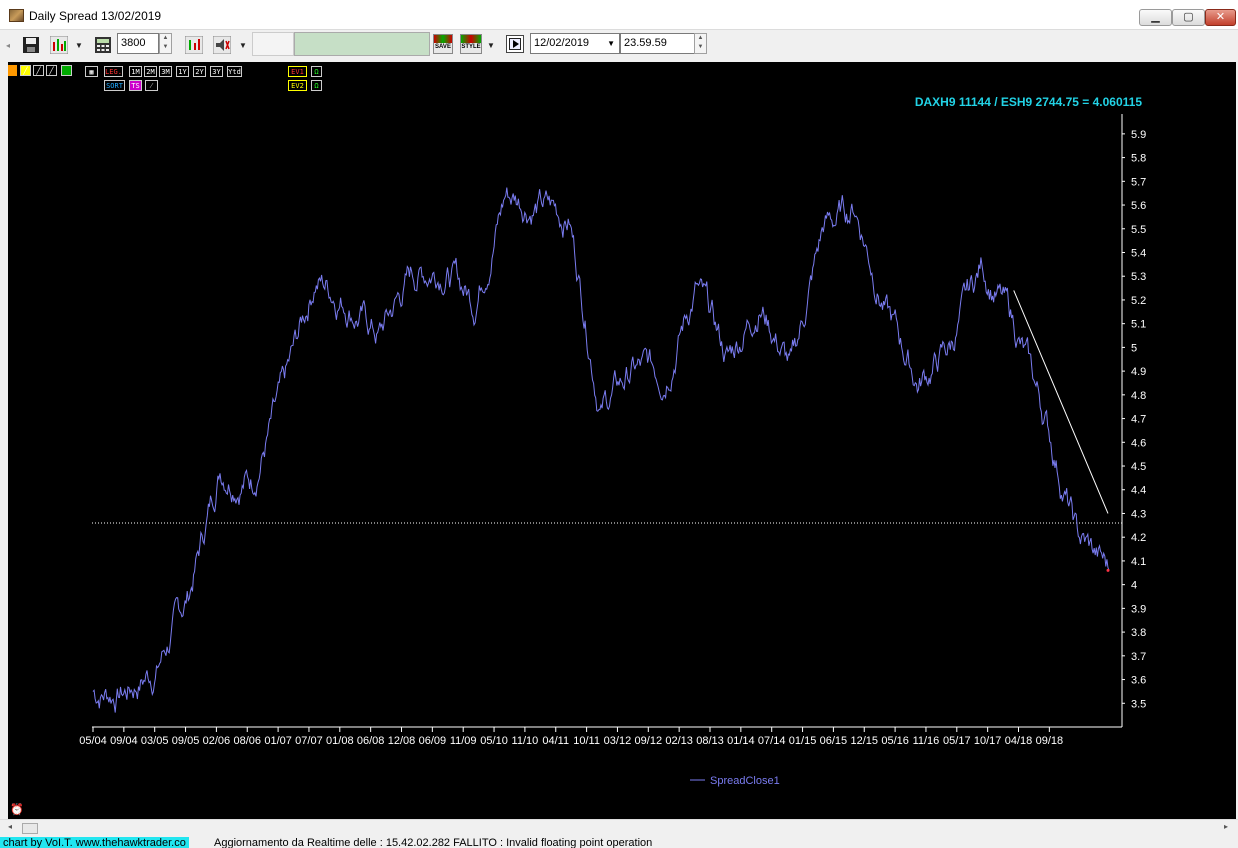 Image resolution: width=1238 pixels, height=848 pixels. Describe the element at coordinates (1155, 17) in the screenshot. I see `minimize-button: ▁` at that location.